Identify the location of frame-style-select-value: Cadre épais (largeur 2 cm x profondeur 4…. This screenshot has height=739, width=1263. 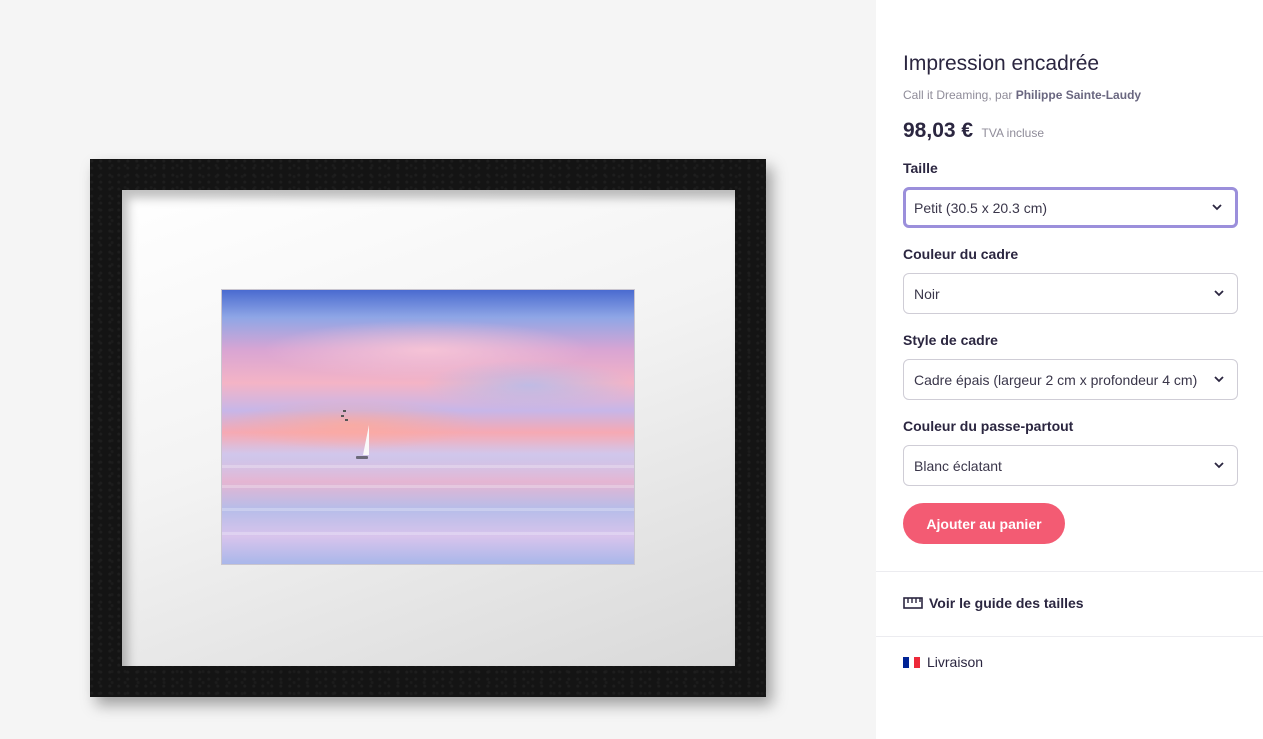
(1056, 379).